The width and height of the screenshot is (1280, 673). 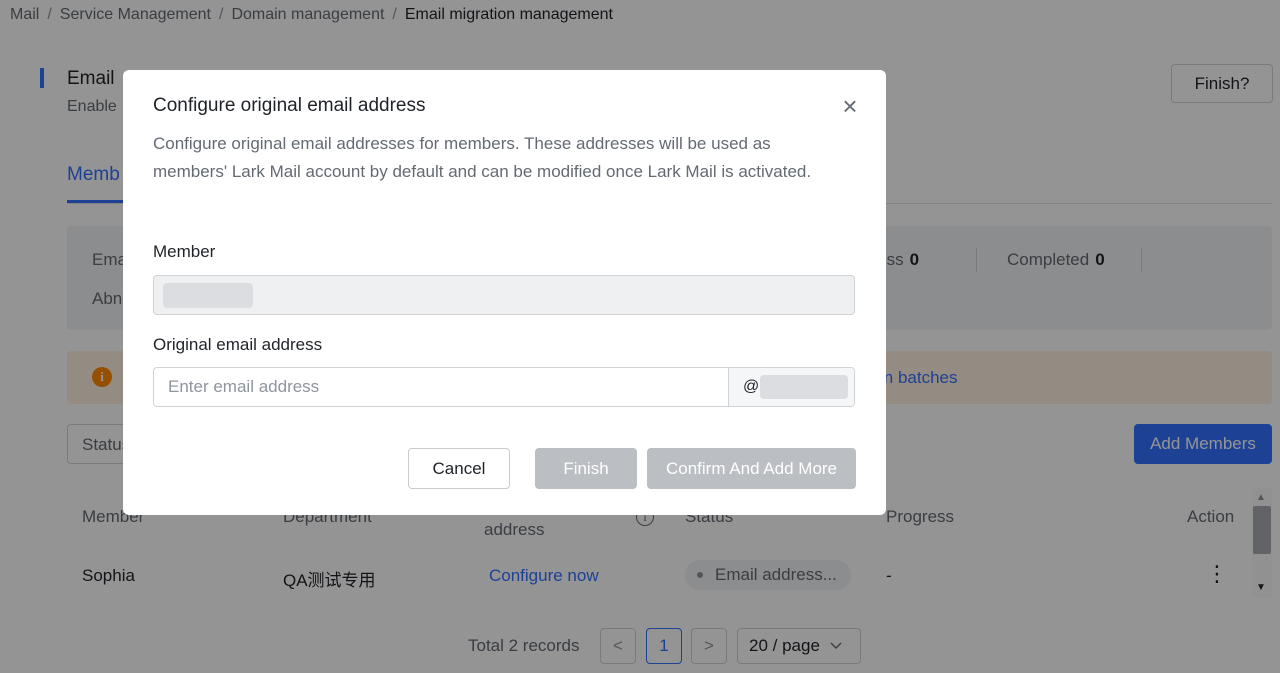 What do you see at coordinates (804, 387) in the screenshot?
I see `domain-redacted` at bounding box center [804, 387].